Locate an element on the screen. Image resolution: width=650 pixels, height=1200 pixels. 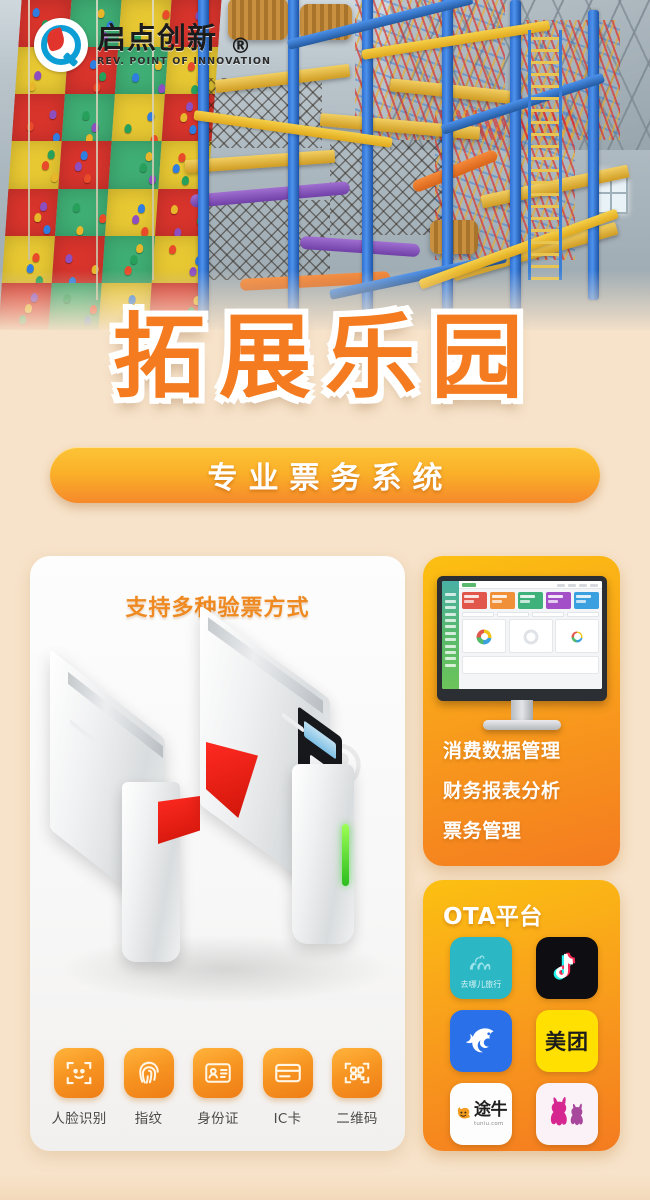
dashboard-topbar is located at coordinates (530, 585).